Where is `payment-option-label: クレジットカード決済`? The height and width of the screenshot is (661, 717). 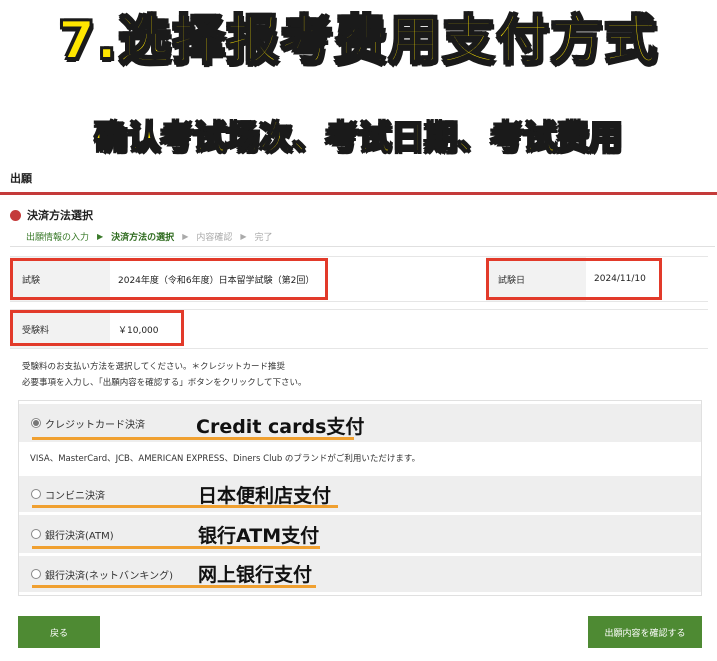 payment-option-label: クレジットカード決済 is located at coordinates (95, 425).